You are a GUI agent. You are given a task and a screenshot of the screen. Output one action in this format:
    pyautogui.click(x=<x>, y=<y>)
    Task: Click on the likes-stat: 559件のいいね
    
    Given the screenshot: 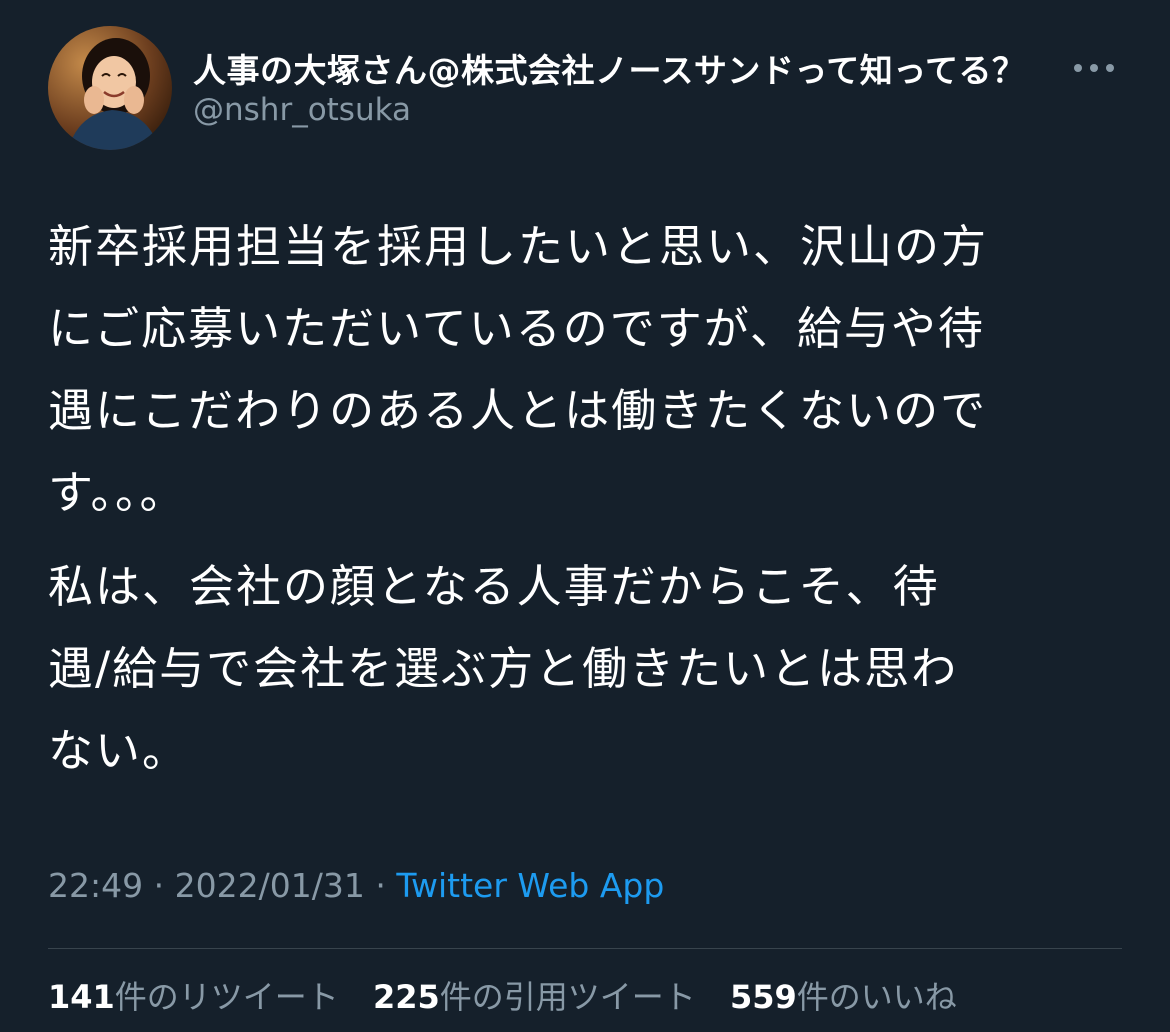 What is the action you would take?
    pyautogui.click(x=843, y=995)
    